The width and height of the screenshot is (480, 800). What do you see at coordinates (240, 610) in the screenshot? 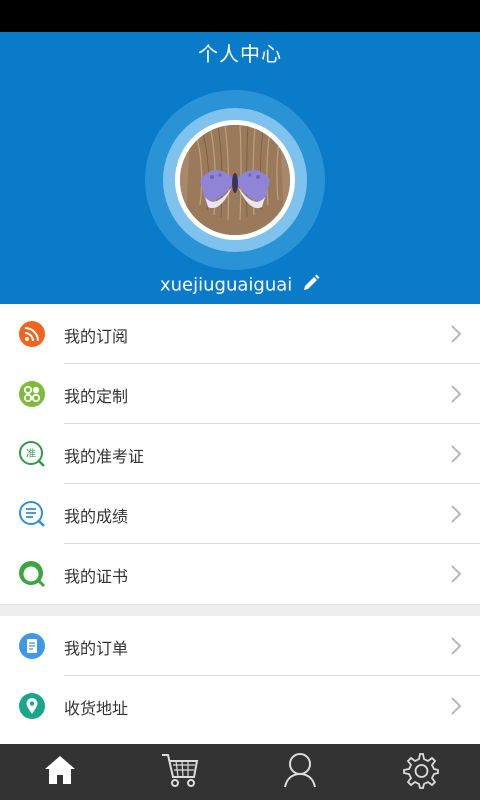
I see `section-gap` at bounding box center [240, 610].